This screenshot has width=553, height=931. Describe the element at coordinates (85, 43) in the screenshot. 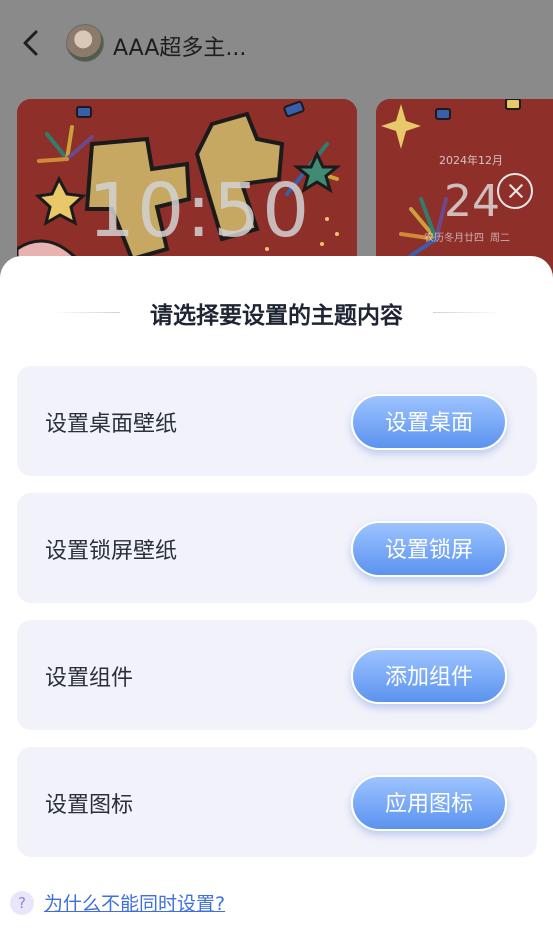

I see `author-avatar` at that location.